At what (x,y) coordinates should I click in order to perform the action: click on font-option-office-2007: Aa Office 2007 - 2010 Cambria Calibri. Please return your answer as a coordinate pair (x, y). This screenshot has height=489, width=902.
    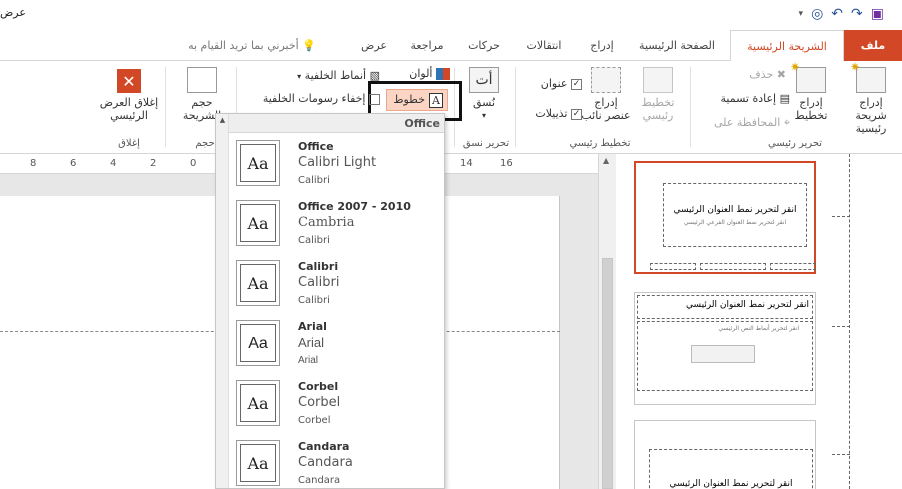
    Looking at the image, I should click on (338, 230).